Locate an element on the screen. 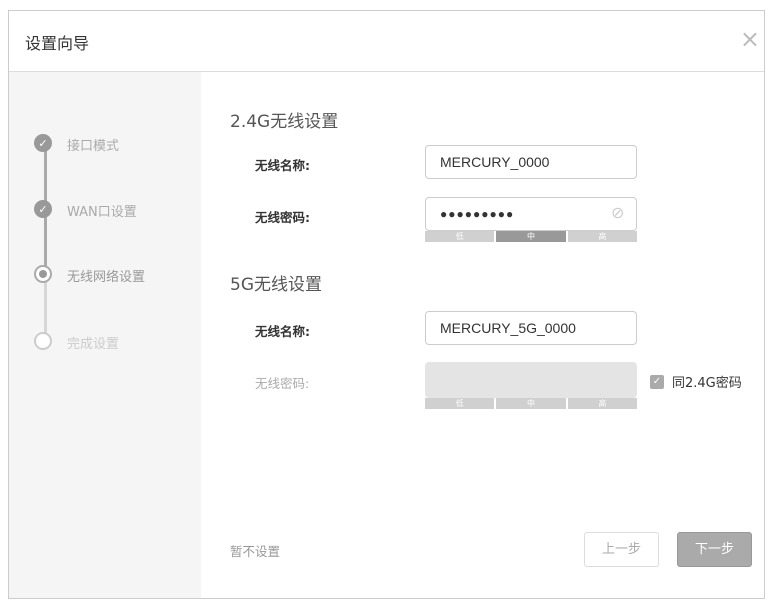 This screenshot has width=773, height=609. next-button: 下一步 is located at coordinates (714, 549).